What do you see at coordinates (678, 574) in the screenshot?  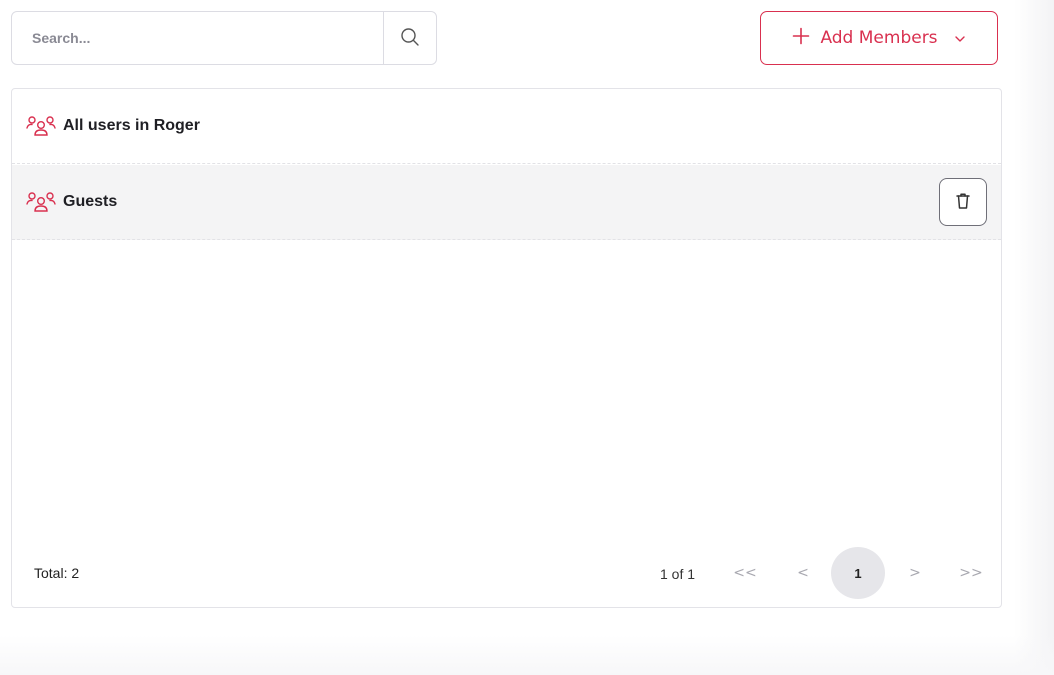 I see `page-info: 1 of 1` at bounding box center [678, 574].